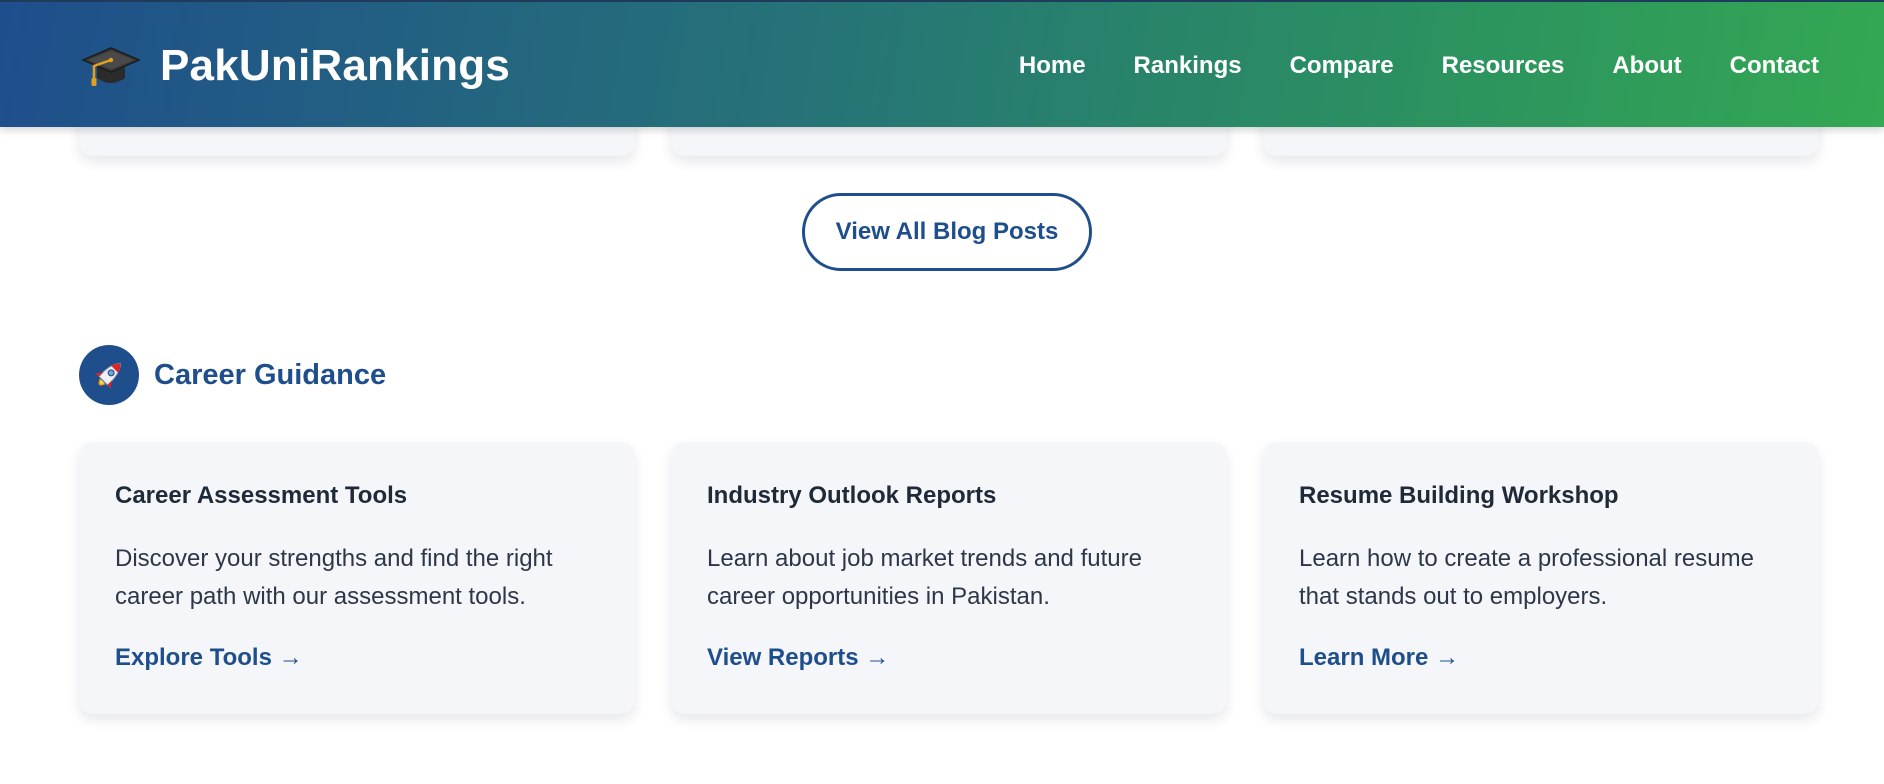  Describe the element at coordinates (1379, 658) in the screenshot. I see `learn-more-link: Learn More →` at that location.